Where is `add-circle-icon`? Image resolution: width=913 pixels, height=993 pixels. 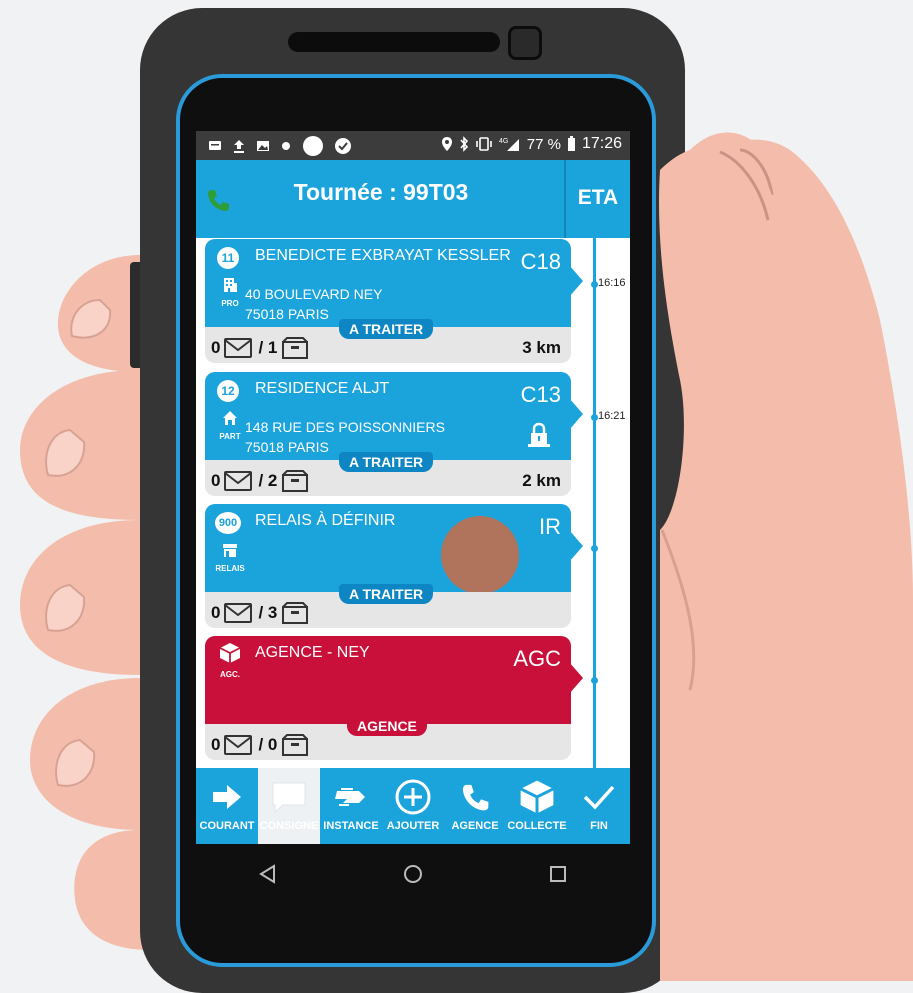
add-circle-icon is located at coordinates (413, 797).